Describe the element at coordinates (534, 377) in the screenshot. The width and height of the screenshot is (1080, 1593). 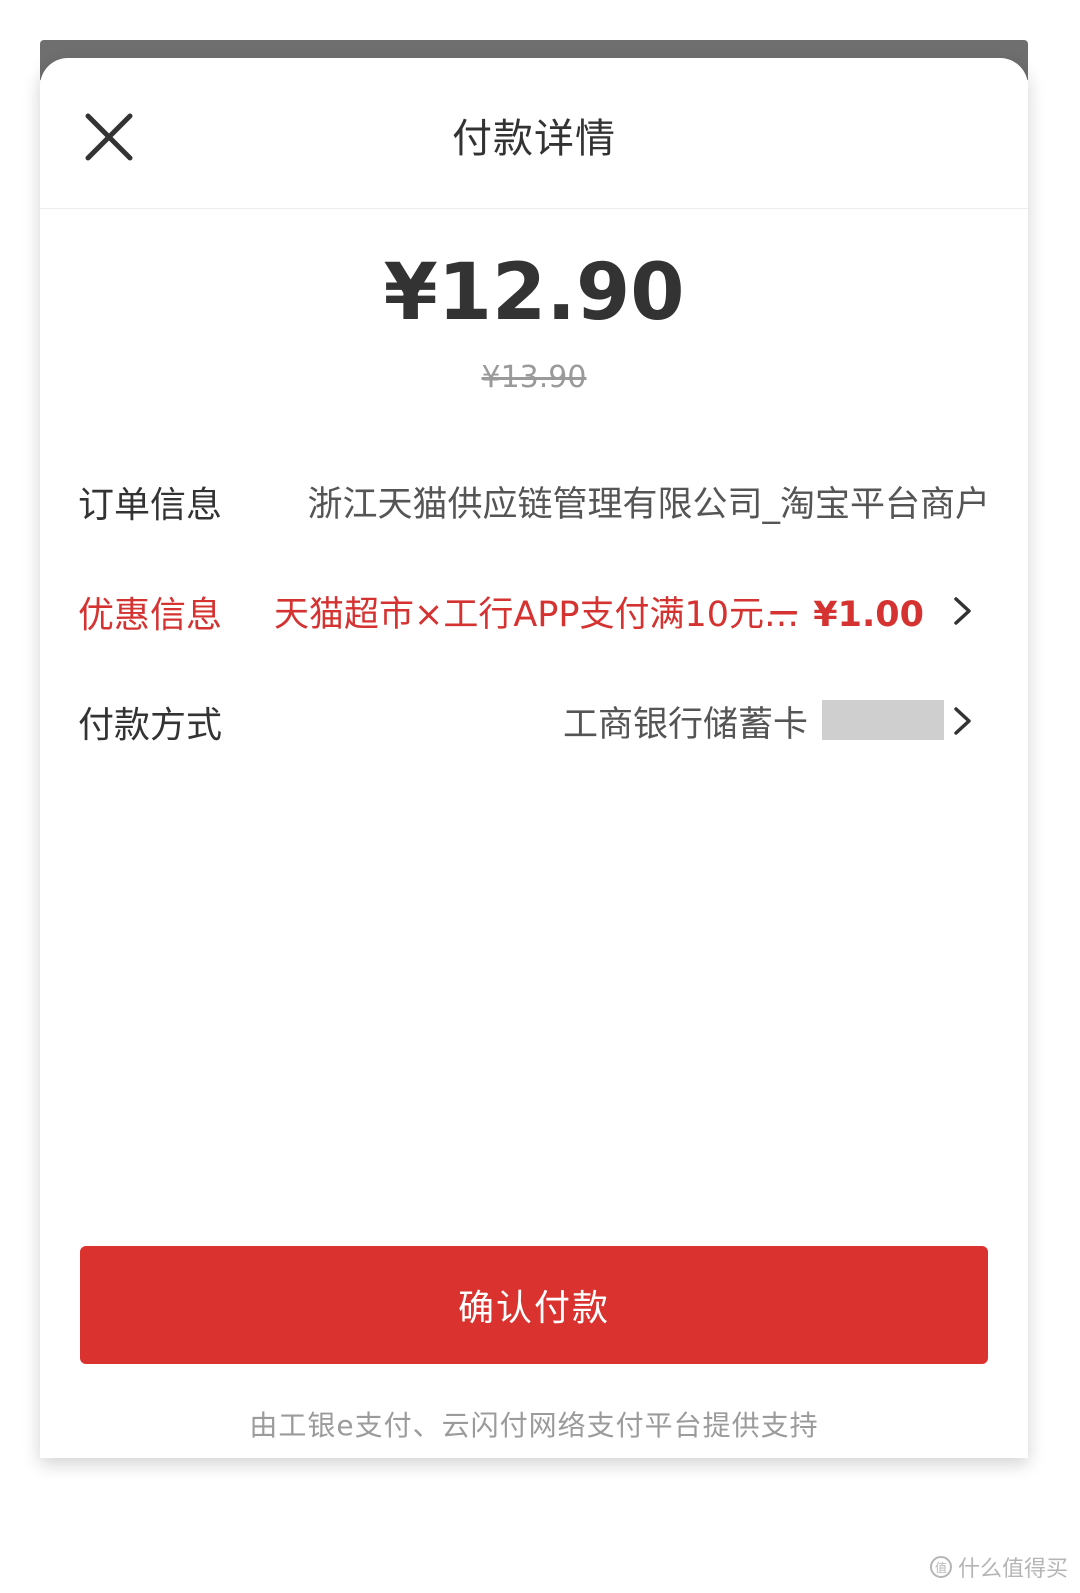
I see `original-amount: ¥13.90` at that location.